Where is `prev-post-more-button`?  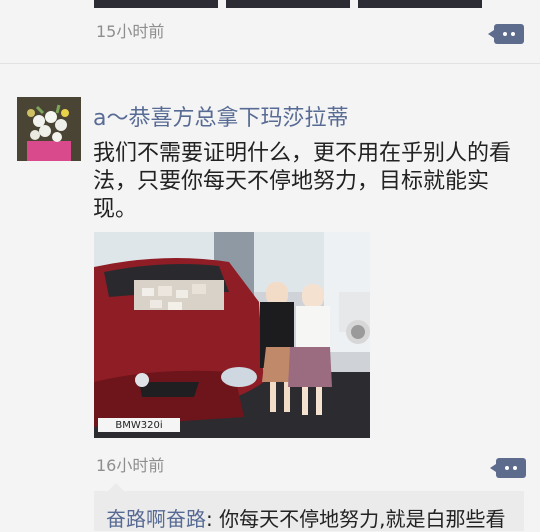 prev-post-more-button is located at coordinates (506, 34).